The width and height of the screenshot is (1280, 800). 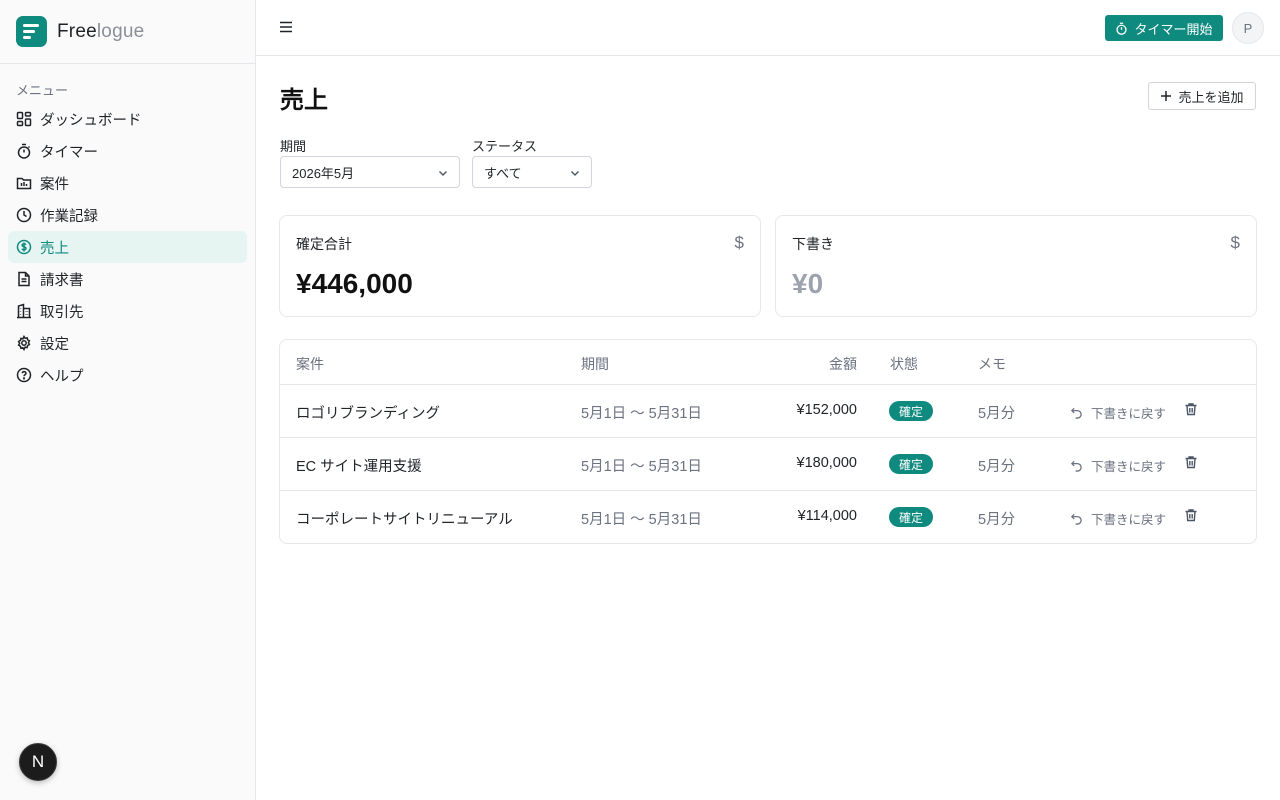 What do you see at coordinates (1166, 96) in the screenshot?
I see `plus-icon` at bounding box center [1166, 96].